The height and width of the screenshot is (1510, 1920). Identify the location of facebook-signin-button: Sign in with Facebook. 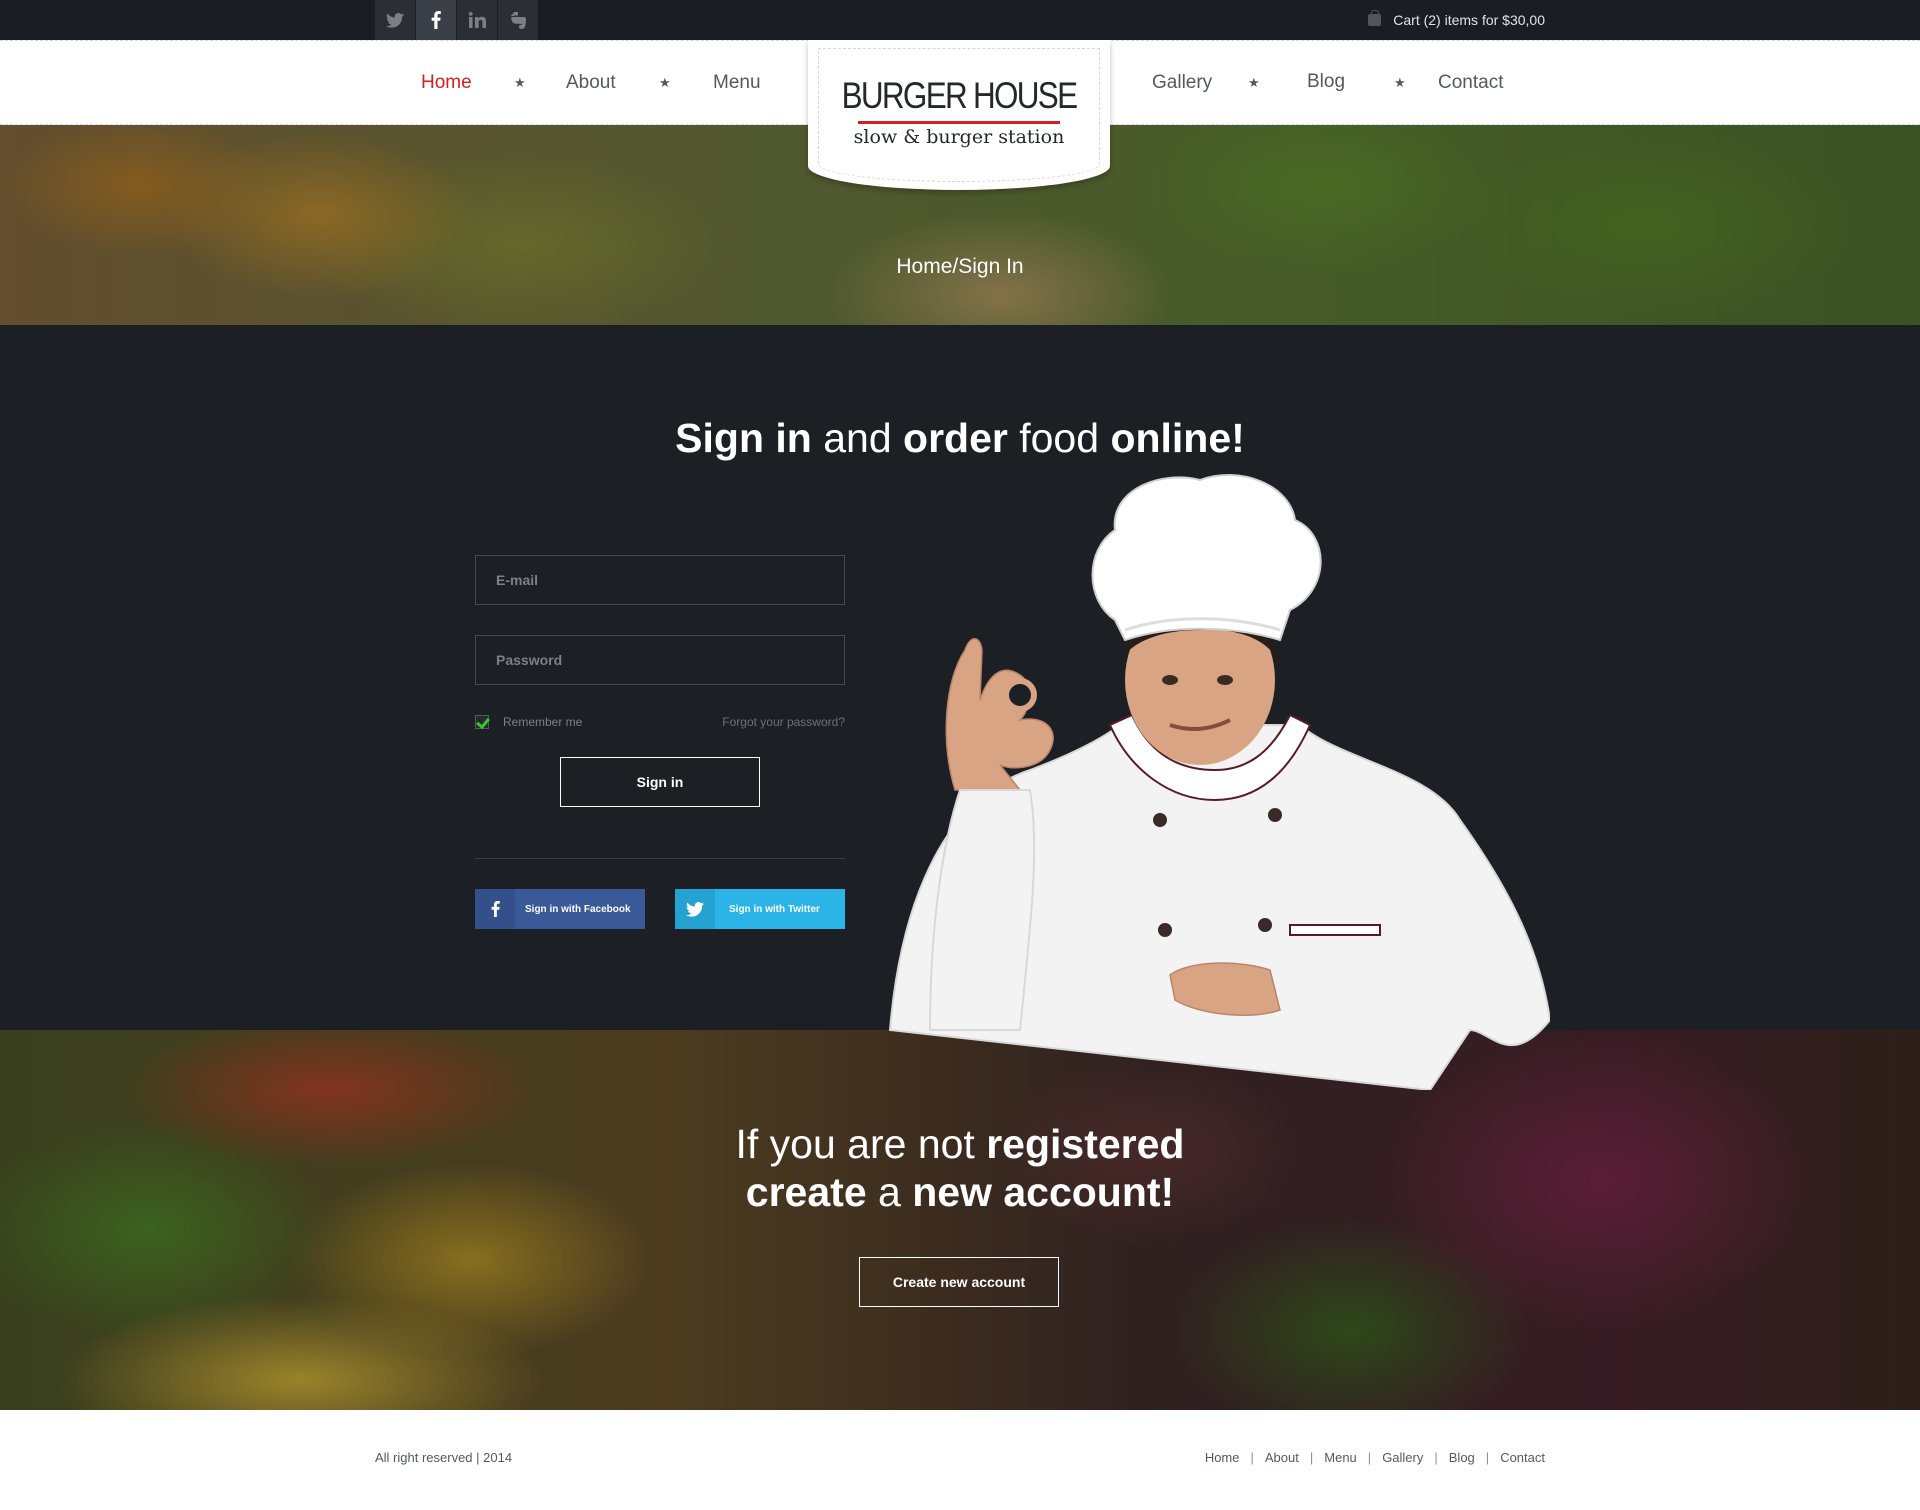
(560, 909).